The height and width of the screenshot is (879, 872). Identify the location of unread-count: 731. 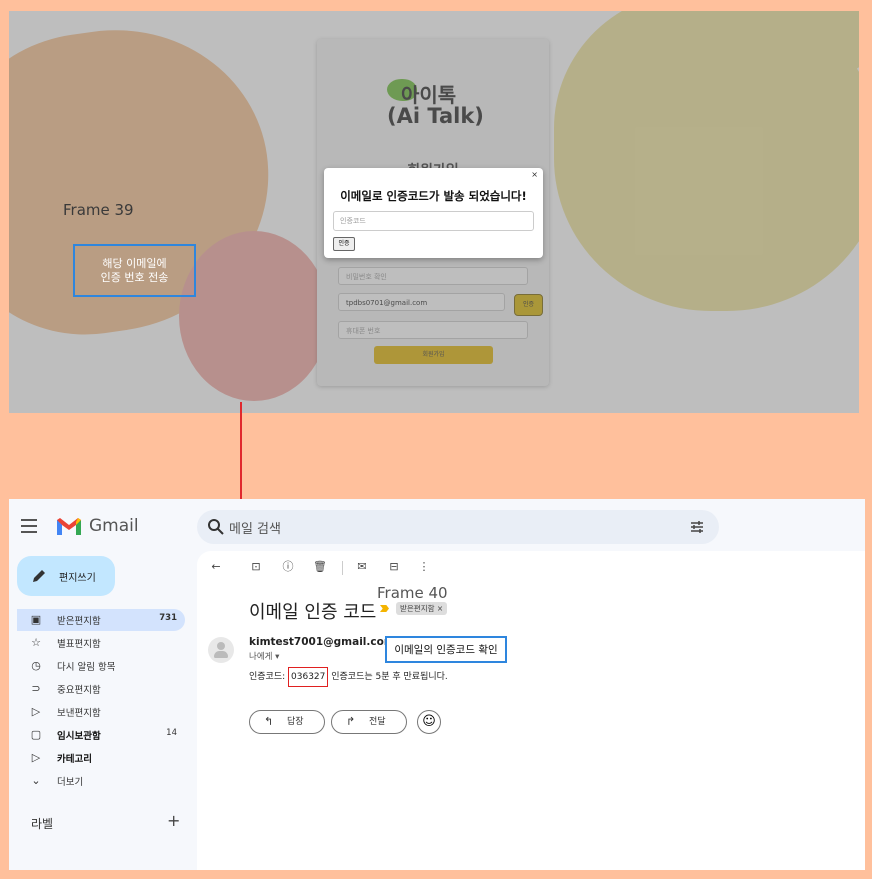
(168, 618).